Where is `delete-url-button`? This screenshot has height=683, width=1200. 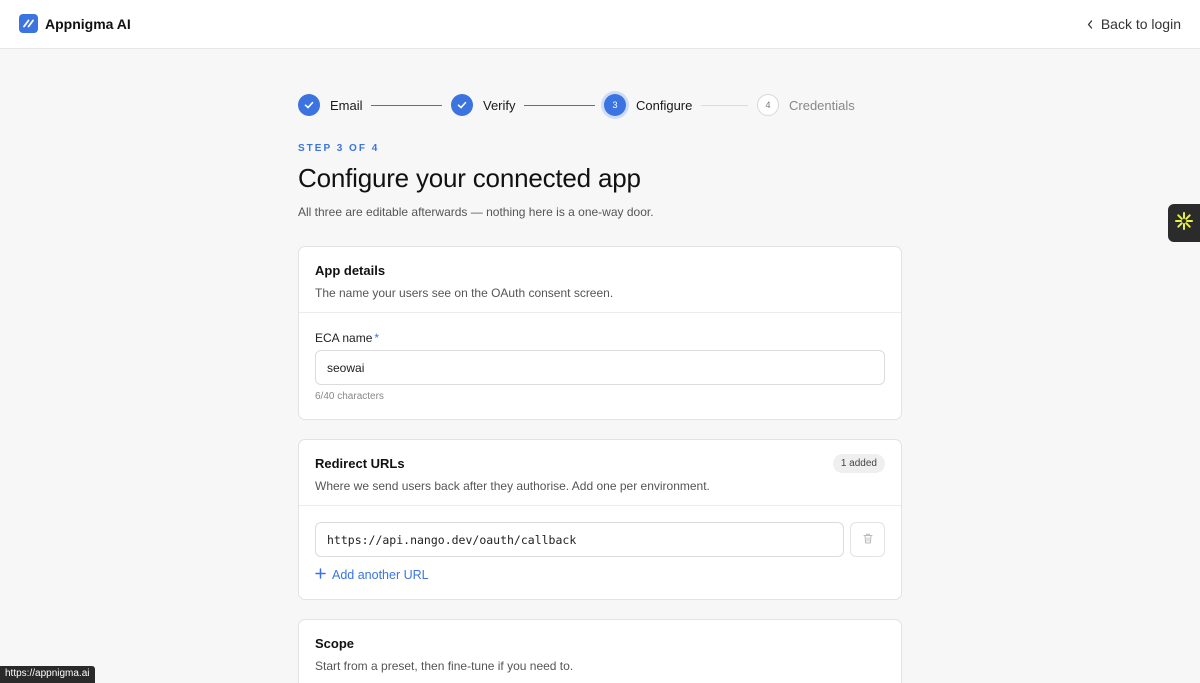 delete-url-button is located at coordinates (867, 539).